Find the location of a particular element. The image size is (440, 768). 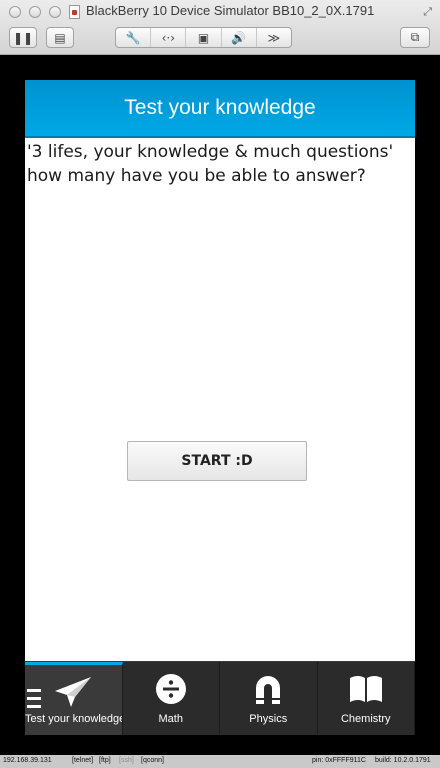

ssh-link: [ssh] is located at coordinates (126, 760).